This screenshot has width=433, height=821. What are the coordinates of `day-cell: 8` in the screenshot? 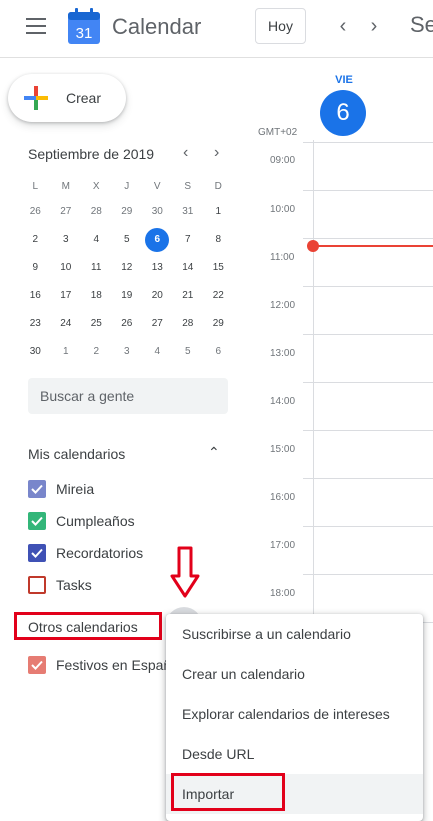 It's located at (218, 240).